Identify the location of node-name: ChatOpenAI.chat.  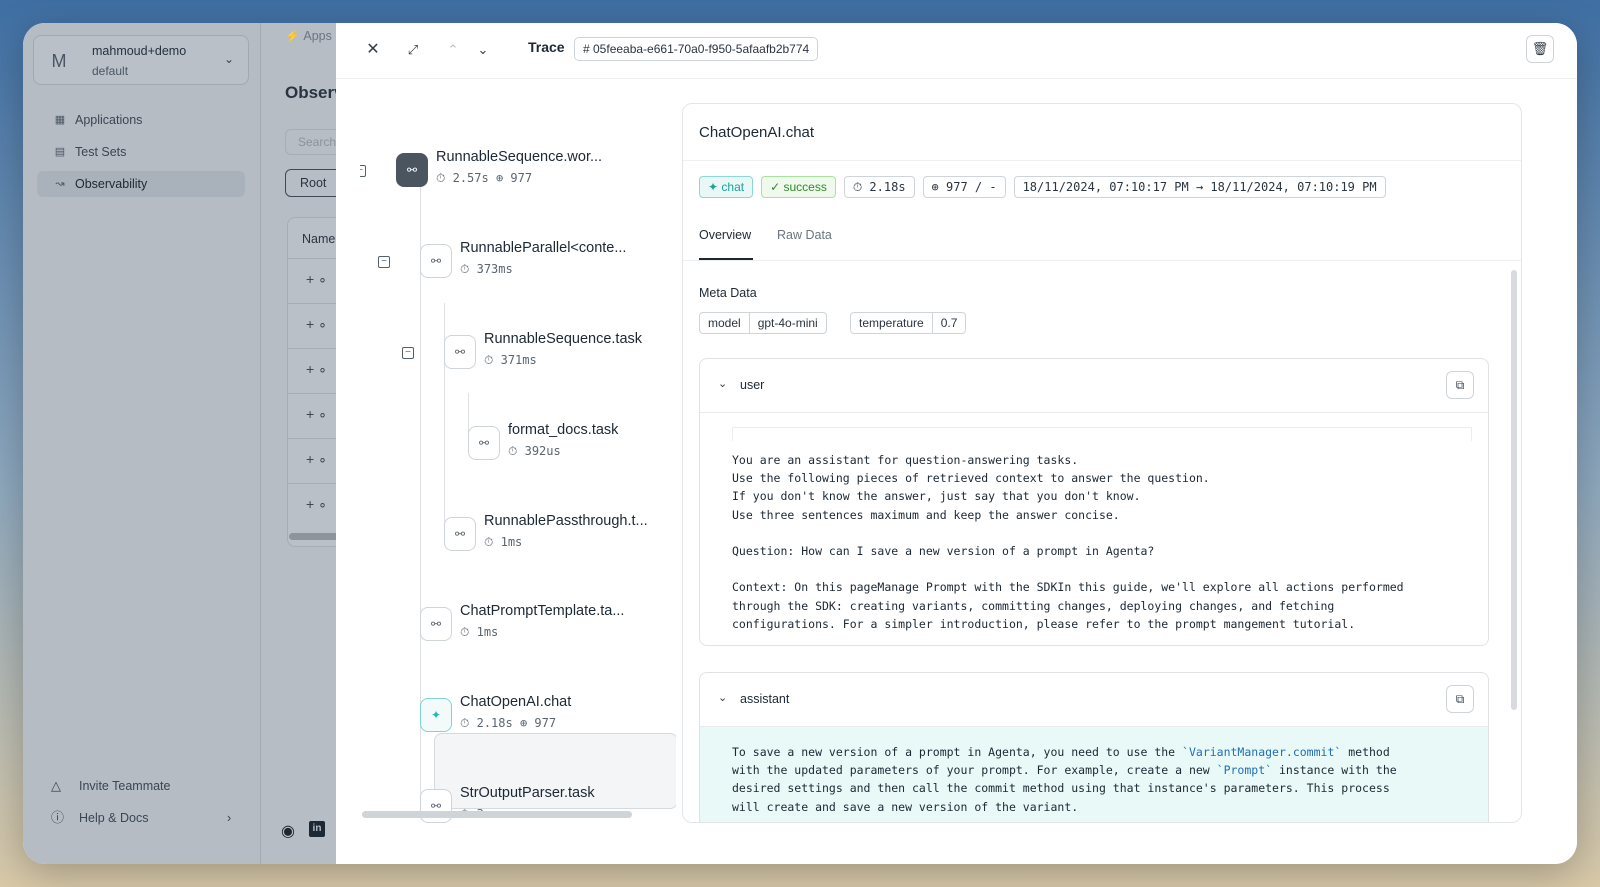
(516, 702).